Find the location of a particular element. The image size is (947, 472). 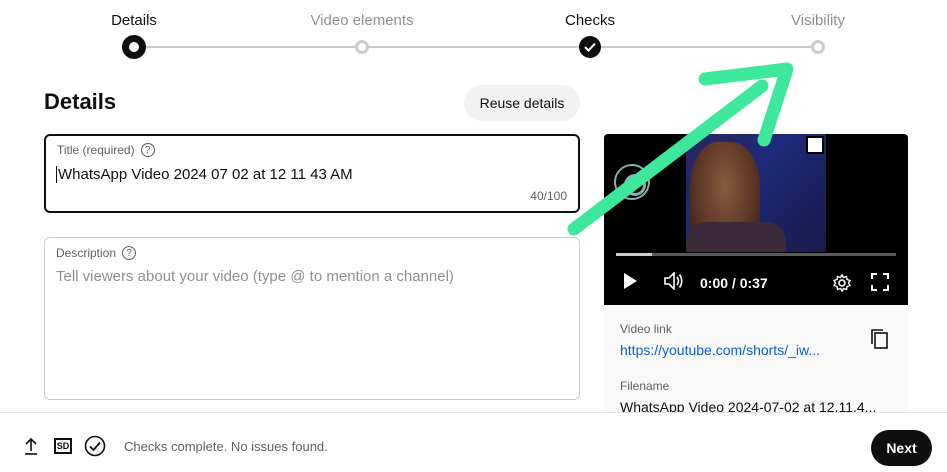

fullscreen-icon is located at coordinates (880, 282).